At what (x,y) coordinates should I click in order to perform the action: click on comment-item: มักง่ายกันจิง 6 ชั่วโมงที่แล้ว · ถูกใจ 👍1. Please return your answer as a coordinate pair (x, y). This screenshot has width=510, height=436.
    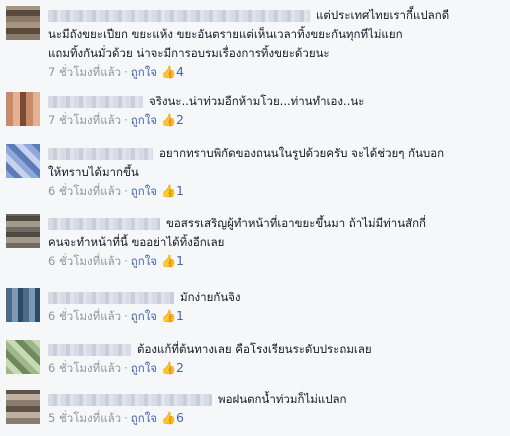
    Looking at the image, I should click on (255, 308).